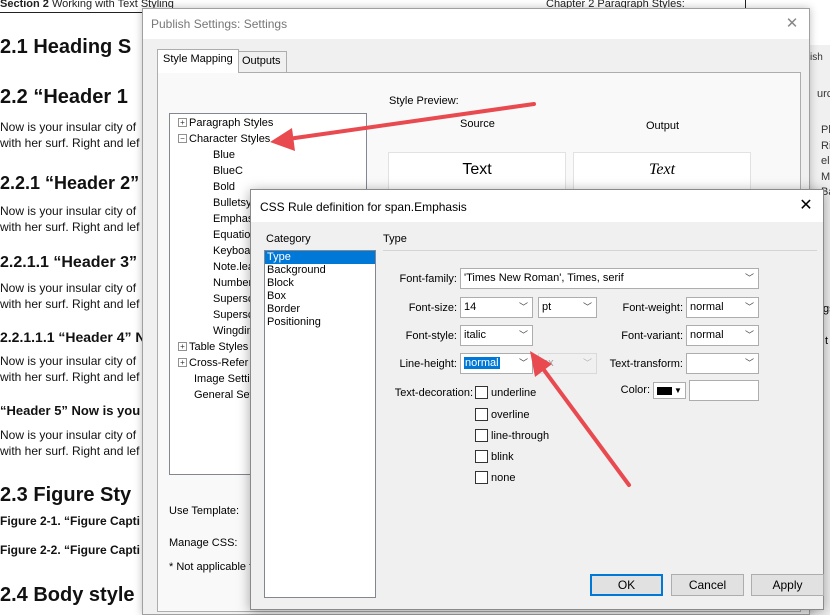  Describe the element at coordinates (225, 379) in the screenshot. I see `tree-item-image-settings: Image Settin` at that location.